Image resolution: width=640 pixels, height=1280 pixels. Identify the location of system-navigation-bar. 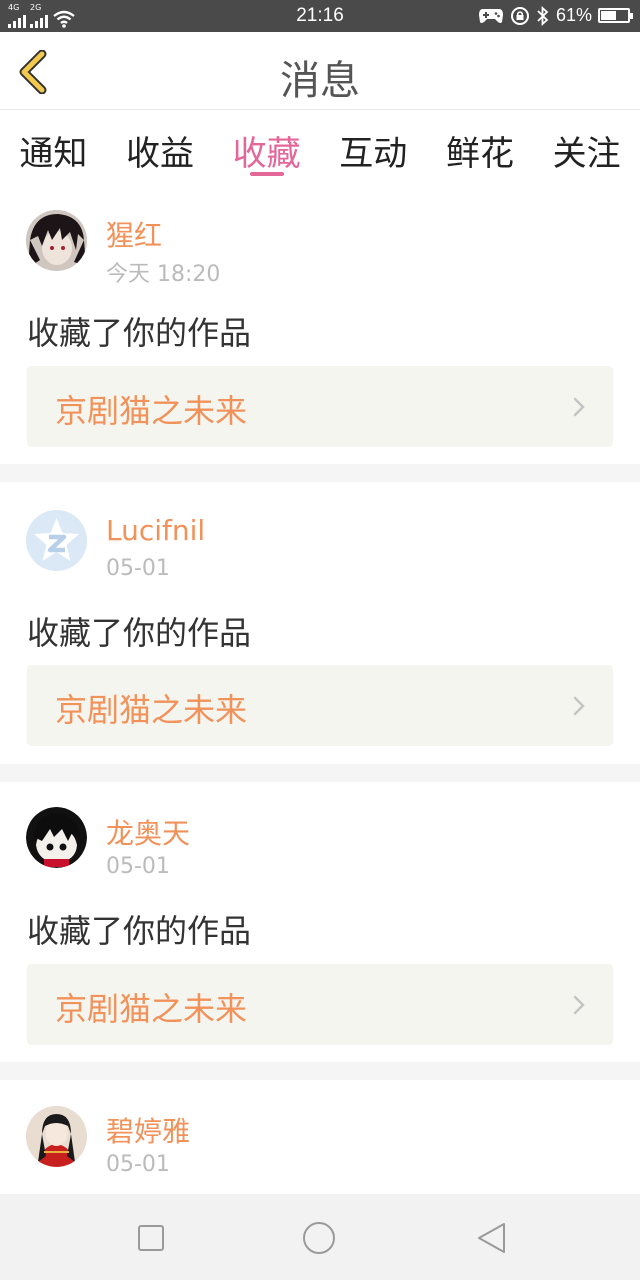
(320, 1237).